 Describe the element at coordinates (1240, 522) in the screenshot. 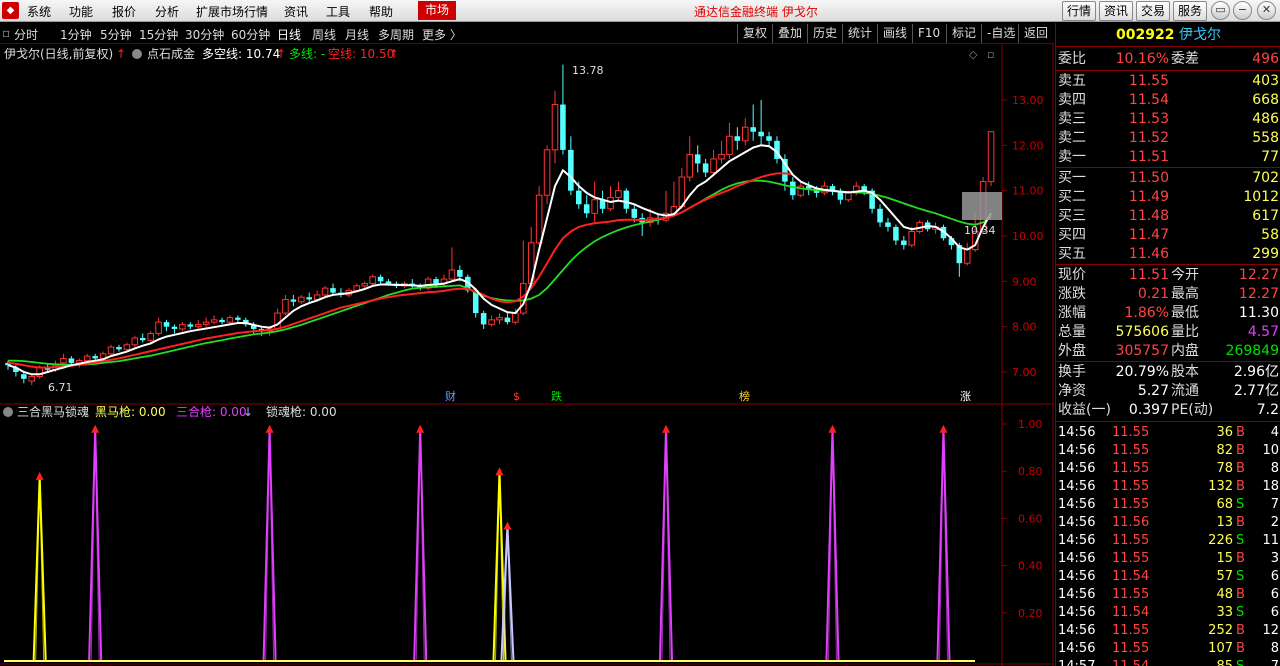

I see `tick-side: B` at that location.